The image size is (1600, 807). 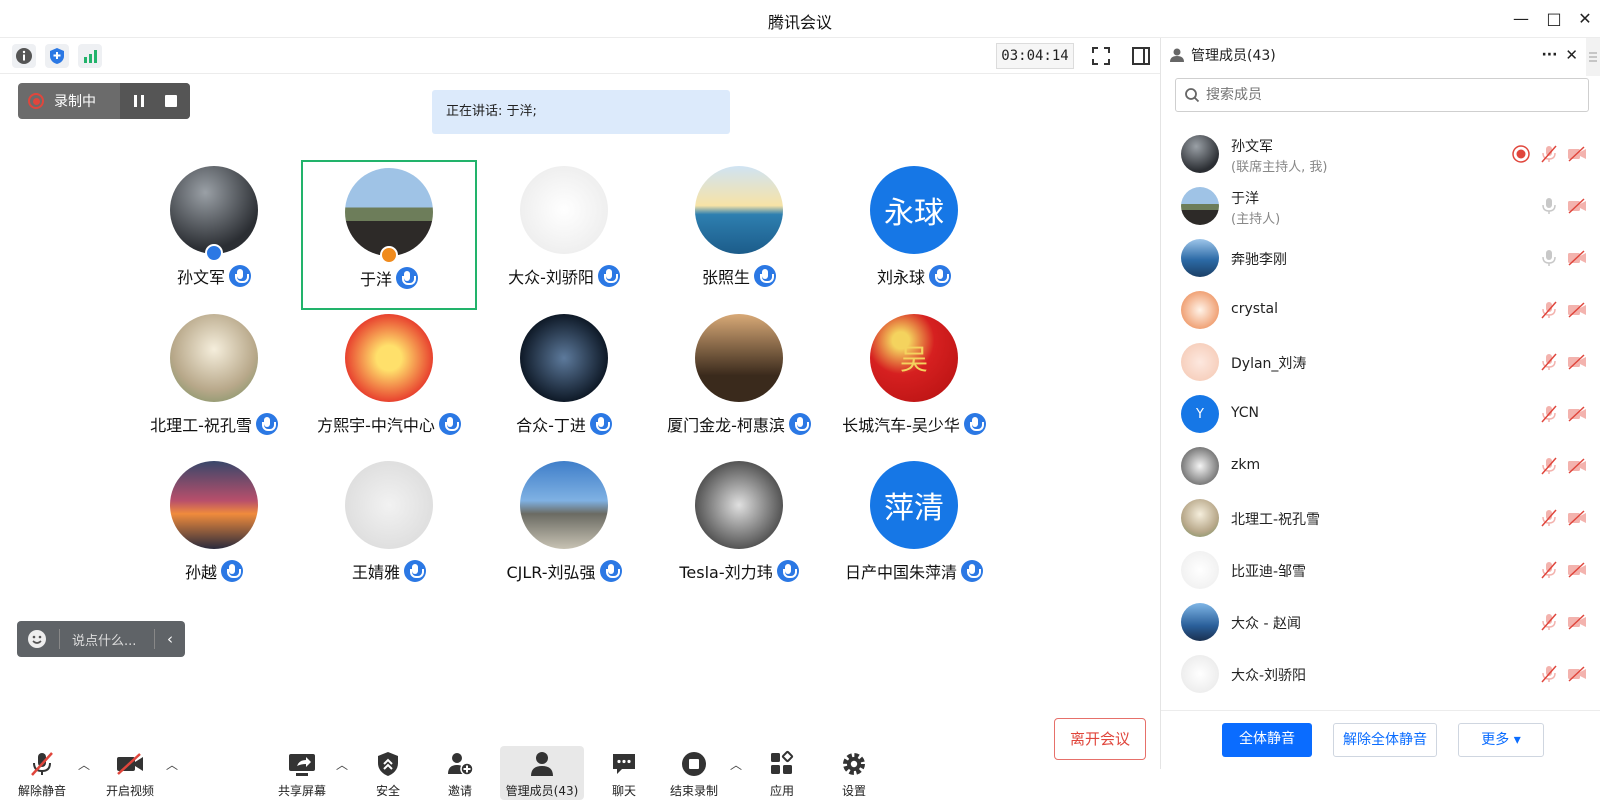 What do you see at coordinates (1380, 466) in the screenshot?
I see `member-row: zkm` at bounding box center [1380, 466].